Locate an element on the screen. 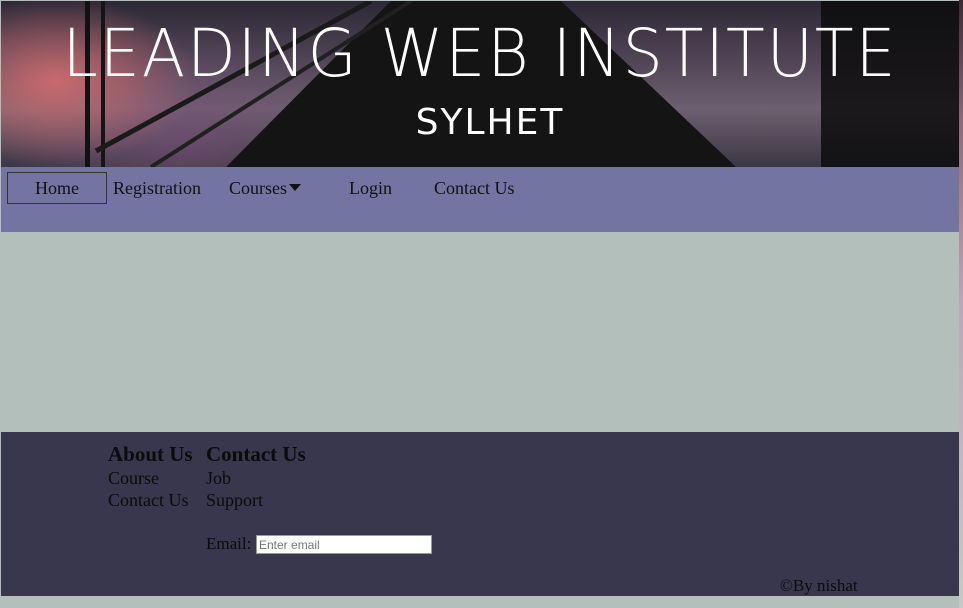 The image size is (963, 608). site-title: LEADING WEB INSTITUTE is located at coordinates (480, 53).